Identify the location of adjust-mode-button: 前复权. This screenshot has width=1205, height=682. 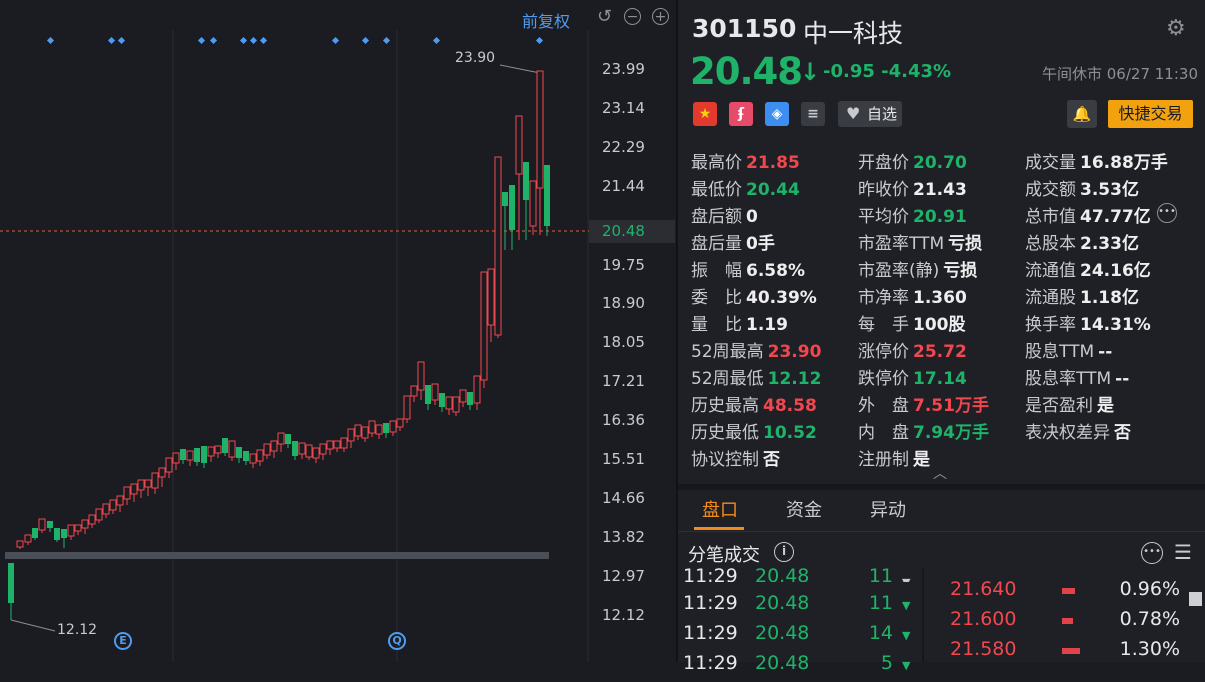
(546, 20).